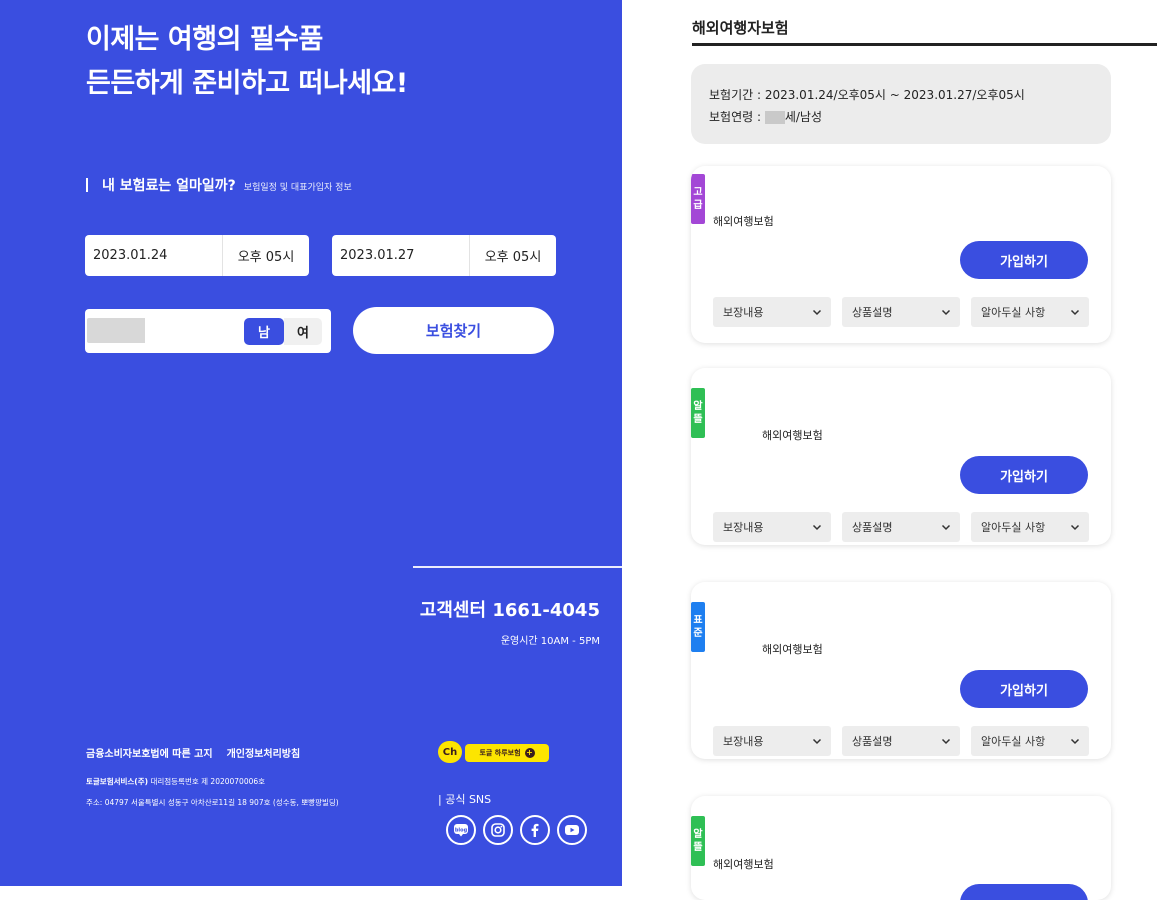 This screenshot has width=1161, height=900. Describe the element at coordinates (400, 255) in the screenshot. I see `end-date: 2023.01.27` at that location.